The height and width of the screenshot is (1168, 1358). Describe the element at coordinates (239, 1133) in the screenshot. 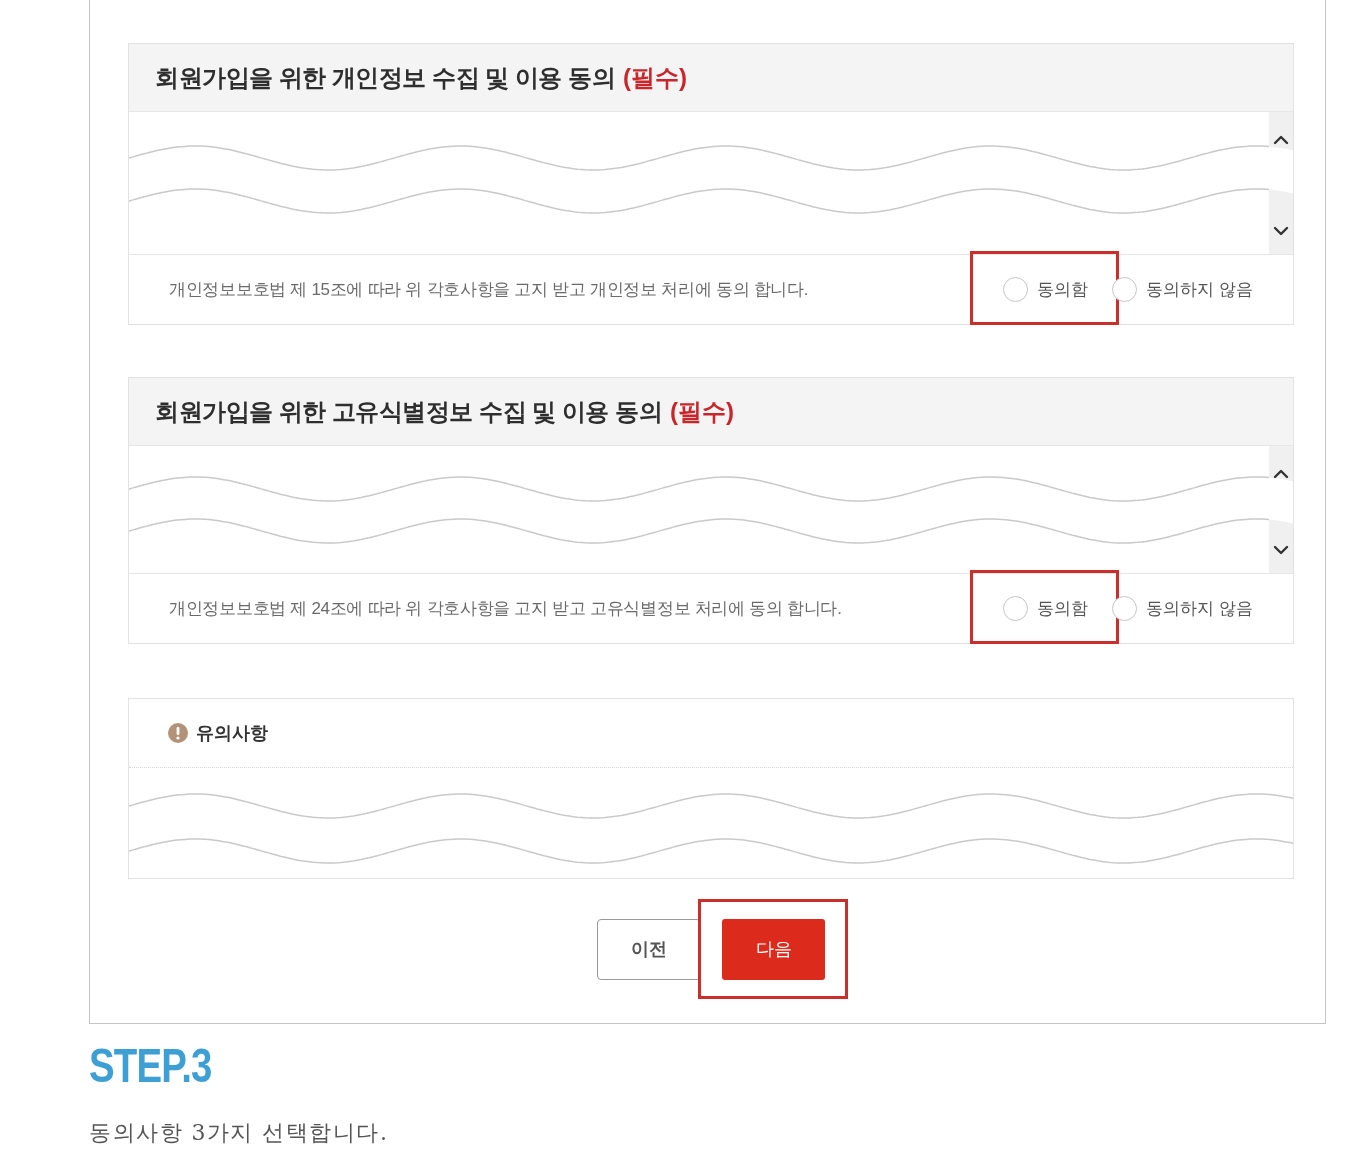

I see `step-description: 동의사항 3가지 선택합니다.` at that location.